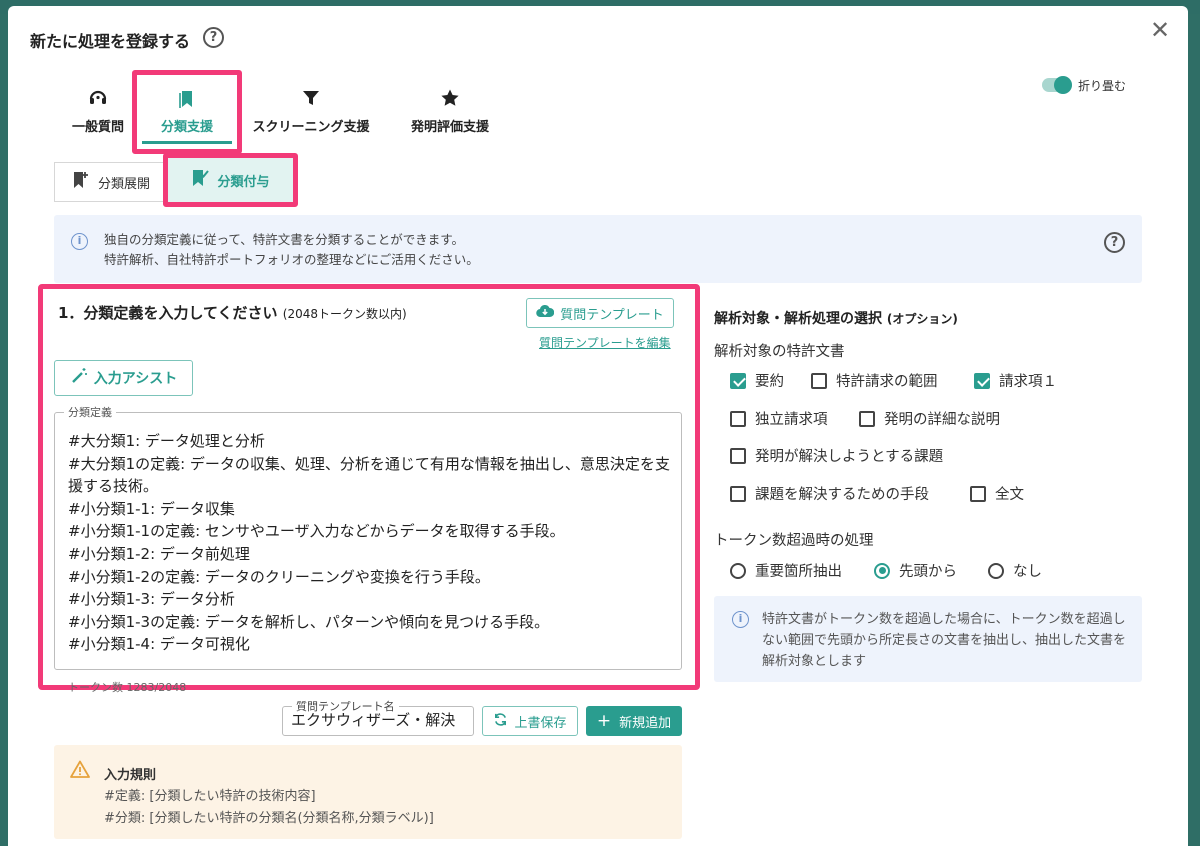  I want to click on checkbox-full-text: 全文, so click(997, 493).